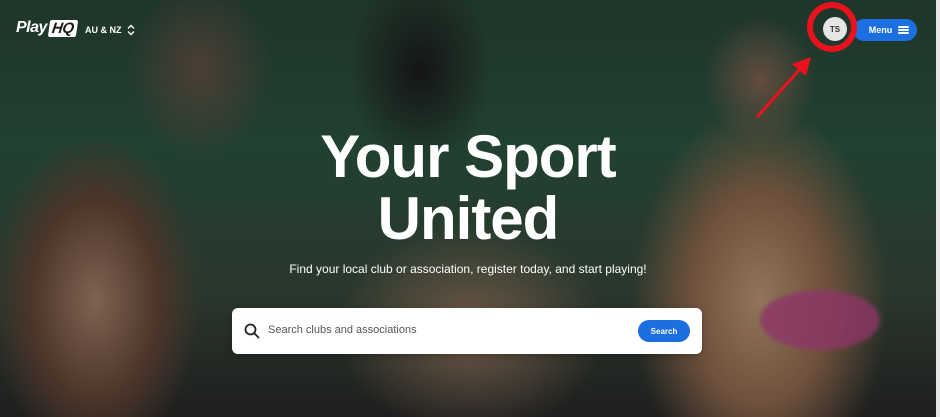  What do you see at coordinates (103, 30) in the screenshot?
I see `region-label: AU & NZ` at bounding box center [103, 30].